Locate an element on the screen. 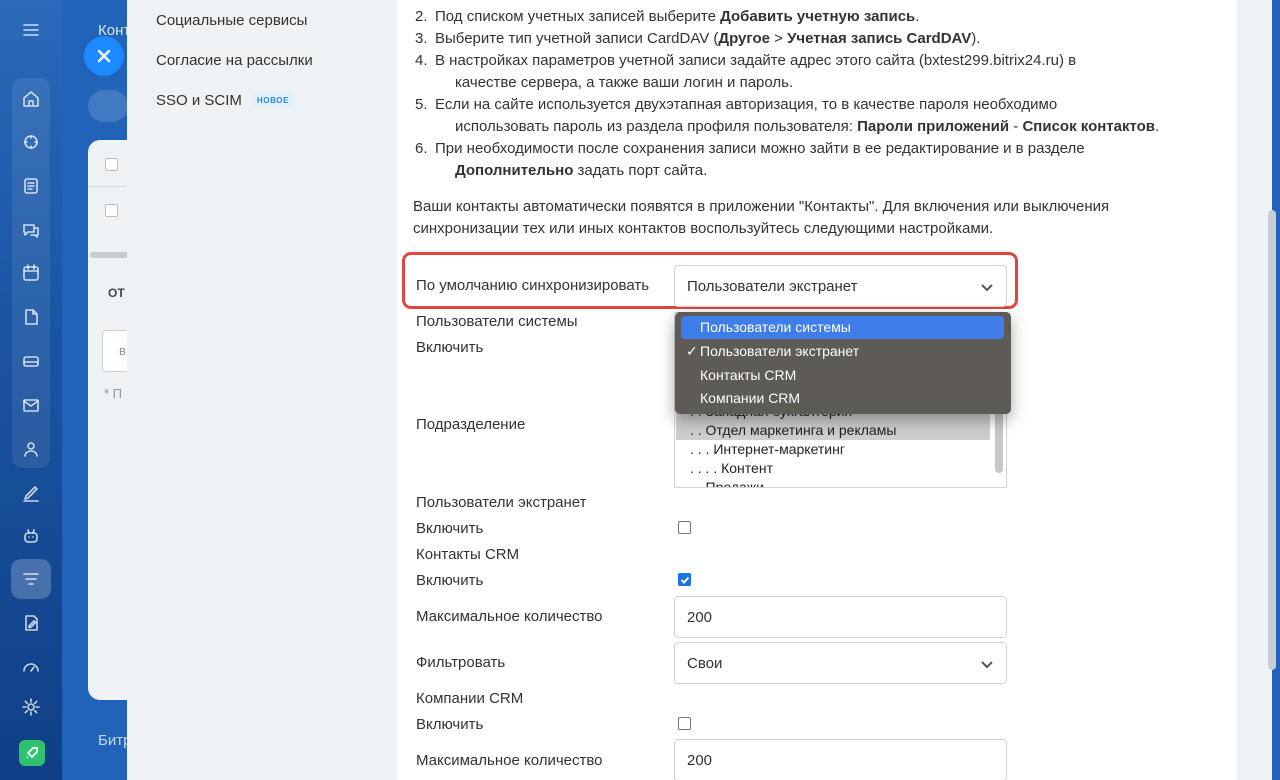  app-rail is located at coordinates (31, 390).